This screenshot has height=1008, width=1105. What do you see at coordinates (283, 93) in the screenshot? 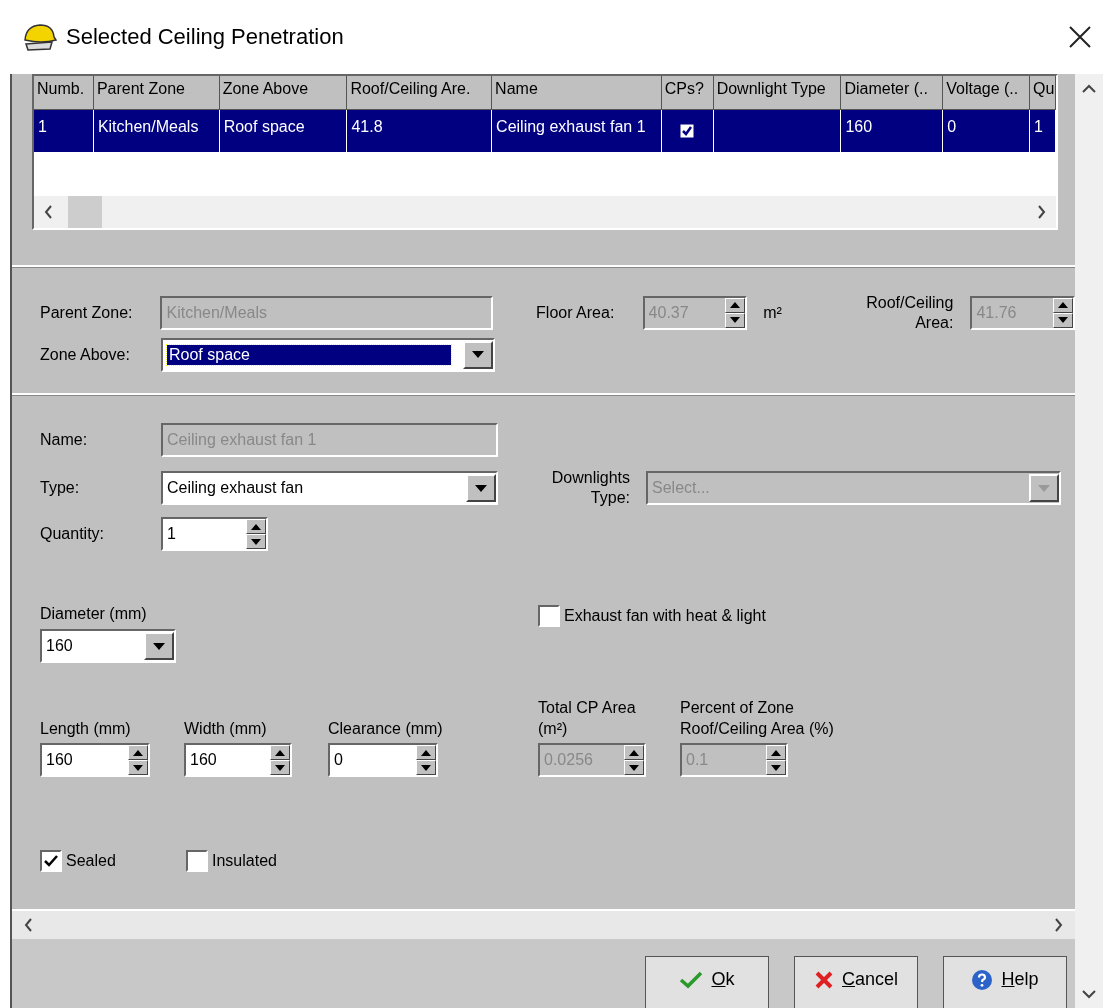
I see `column-header: Zone Above` at bounding box center [283, 93].